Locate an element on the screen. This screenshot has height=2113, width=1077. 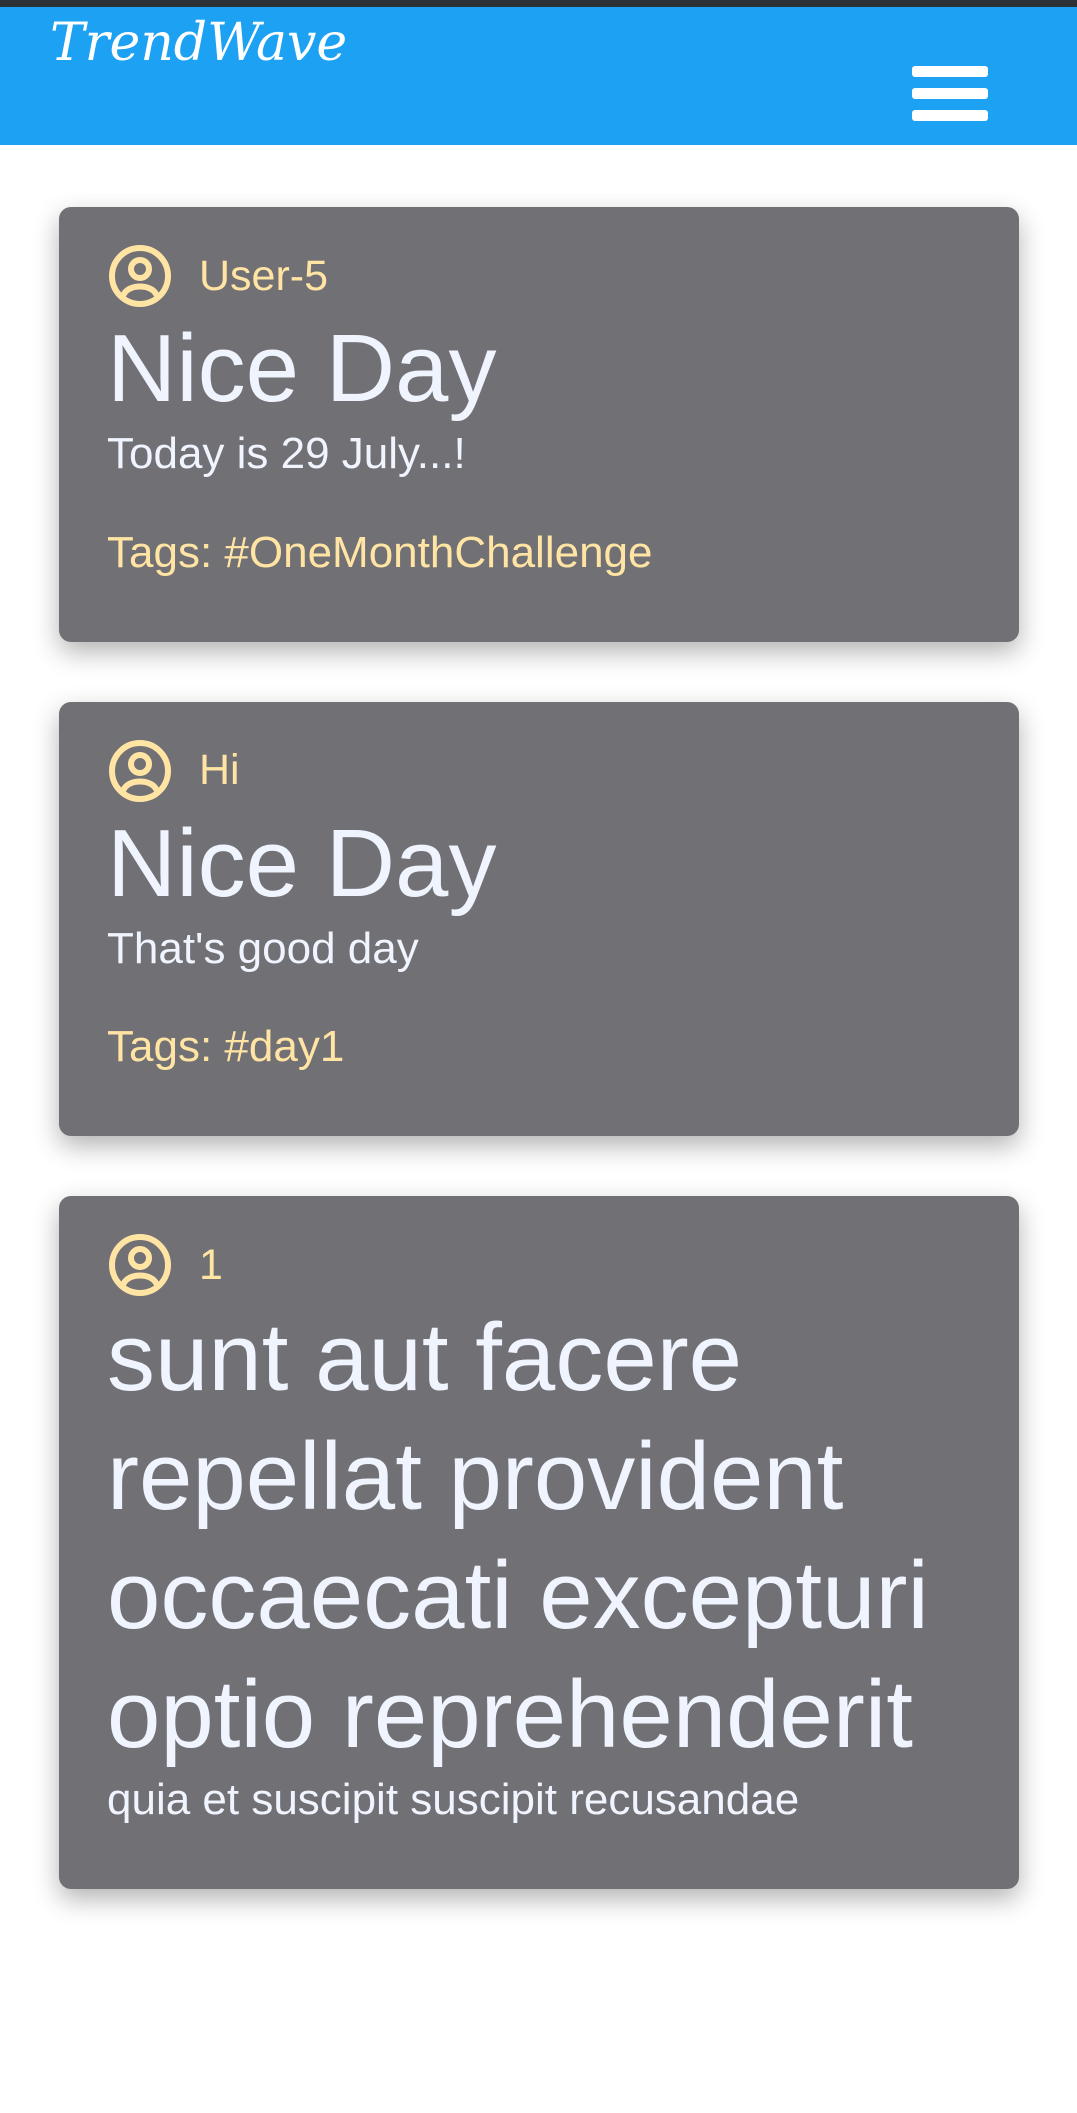
post-username: User-5 is located at coordinates (263, 276).